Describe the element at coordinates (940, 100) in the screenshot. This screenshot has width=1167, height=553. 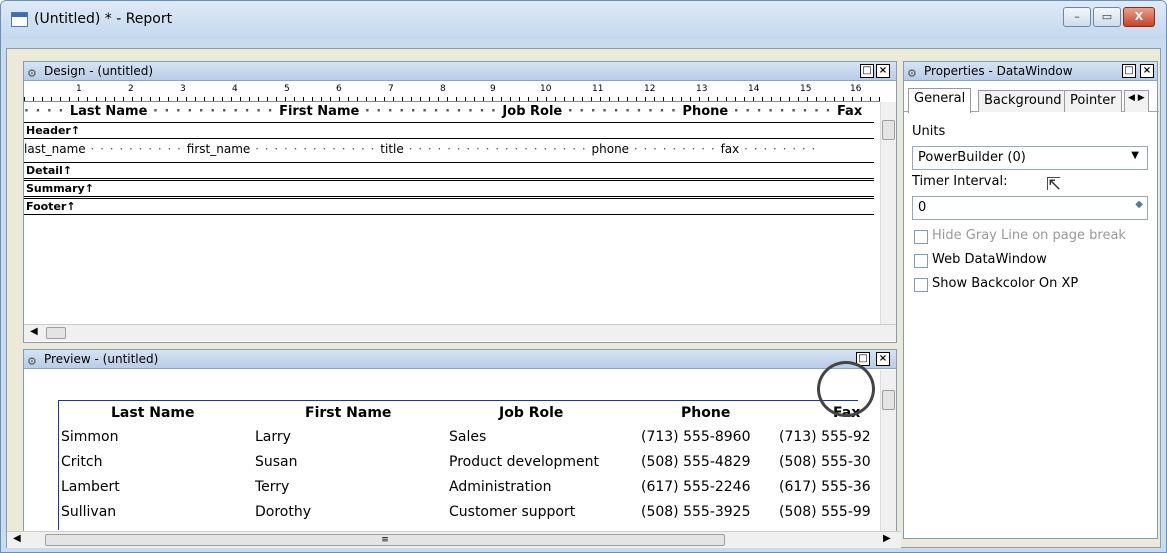
I see `tab-general: General` at that location.